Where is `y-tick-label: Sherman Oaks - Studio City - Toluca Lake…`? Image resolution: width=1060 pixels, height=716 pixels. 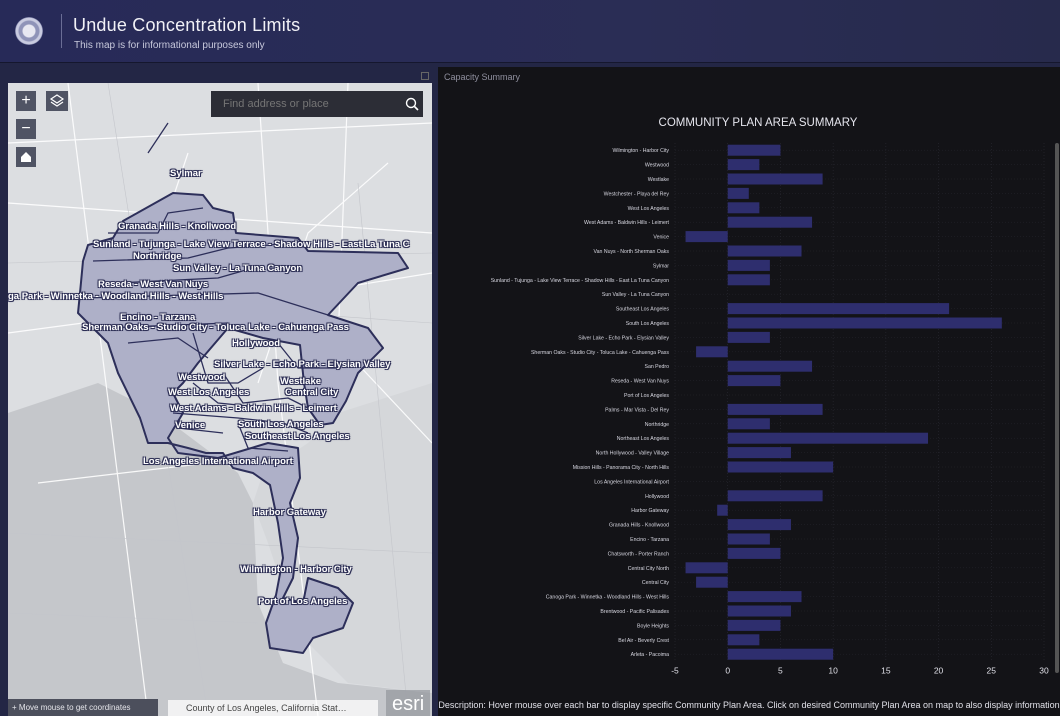
y-tick-label: Sherman Oaks - Studio City - Toluca Lake… is located at coordinates (600, 353).